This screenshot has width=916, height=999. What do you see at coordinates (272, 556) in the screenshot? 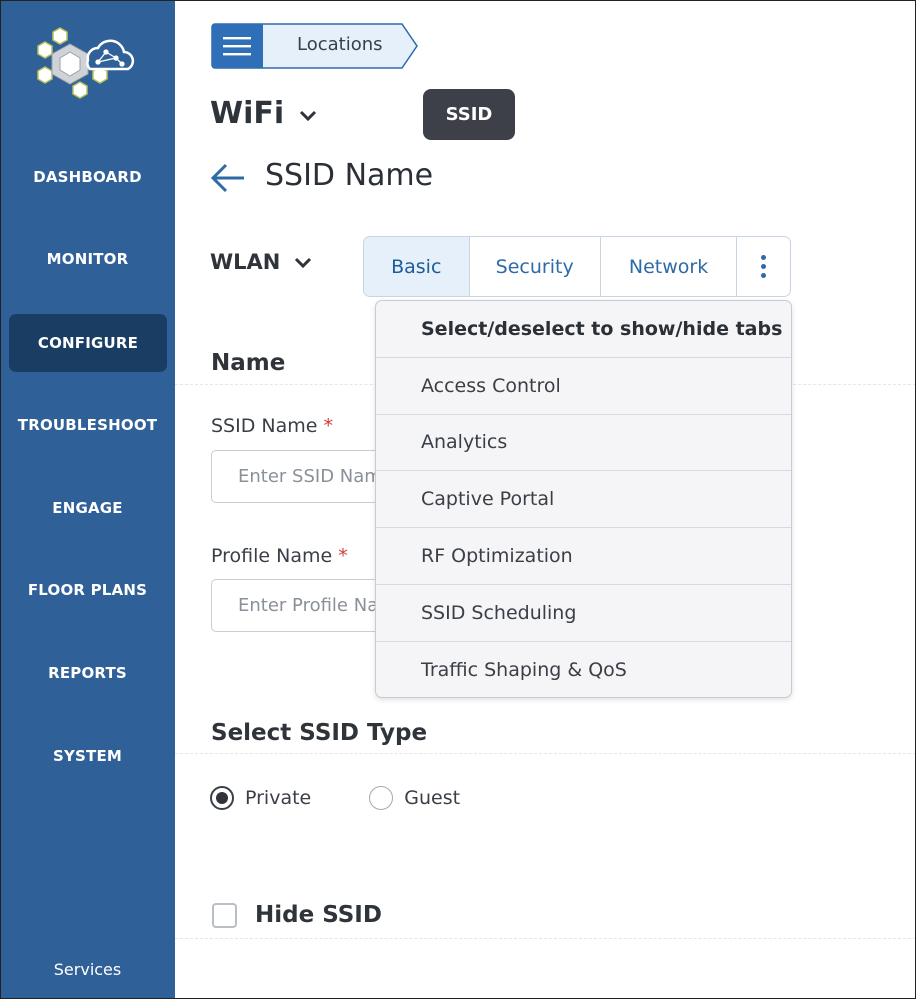
I see `profile-name-label-text: Profile Name` at bounding box center [272, 556].